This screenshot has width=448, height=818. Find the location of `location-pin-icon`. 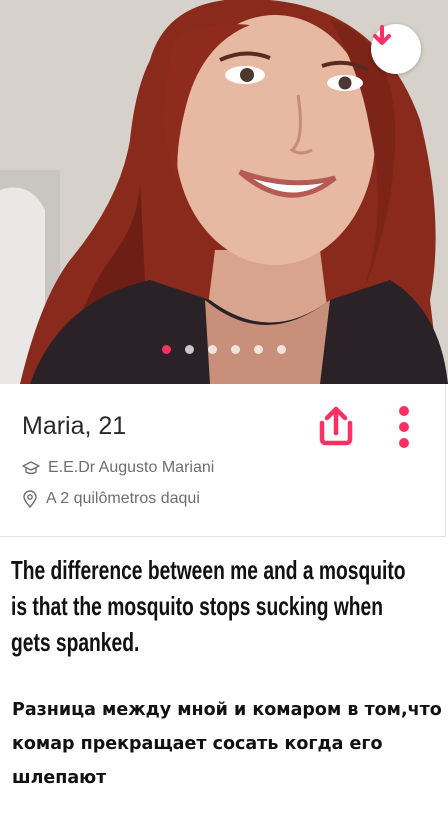

location-pin-icon is located at coordinates (30, 499).